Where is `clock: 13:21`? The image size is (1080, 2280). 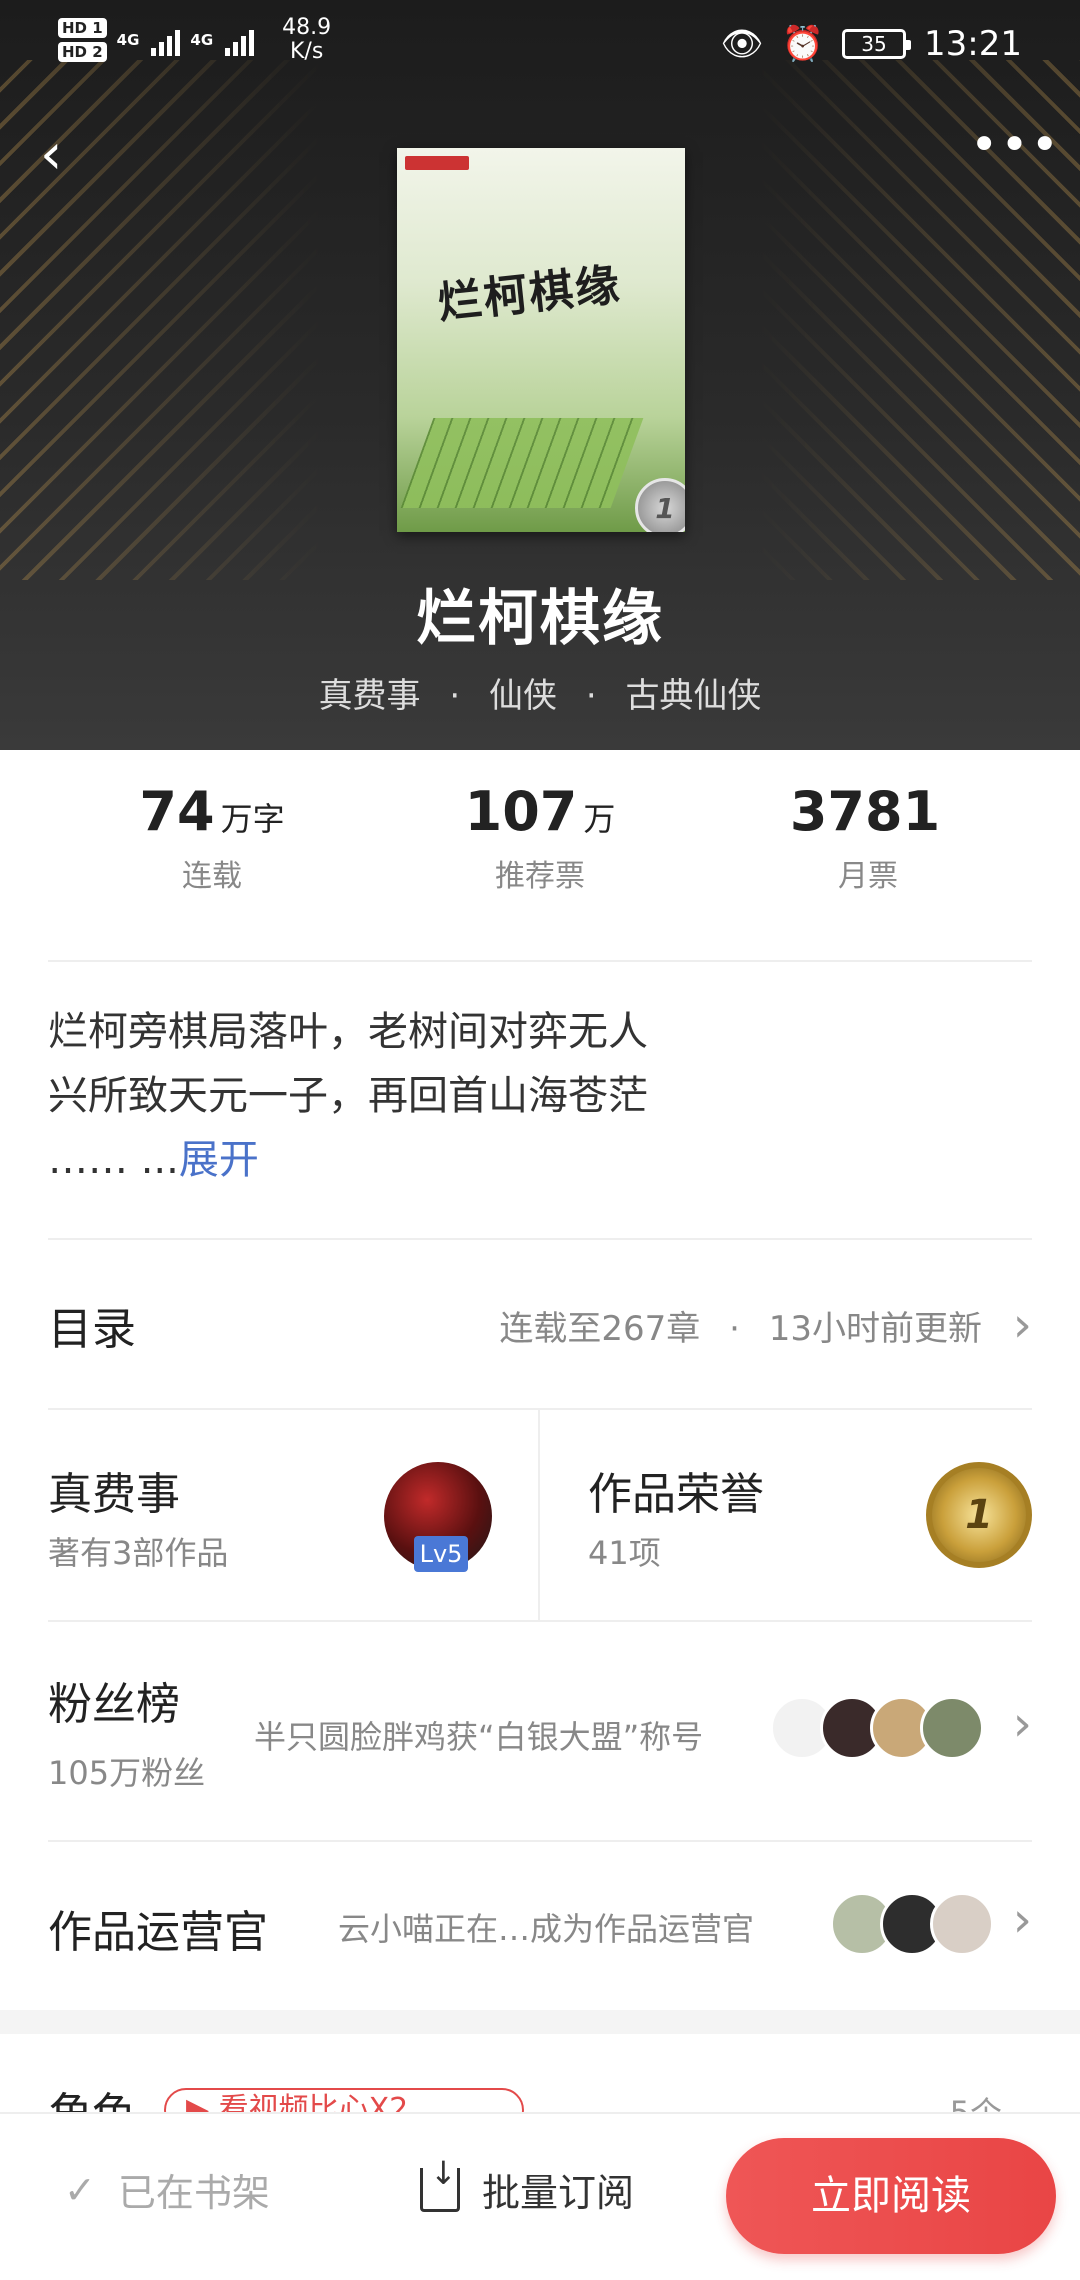
clock: 13:21 is located at coordinates (973, 44).